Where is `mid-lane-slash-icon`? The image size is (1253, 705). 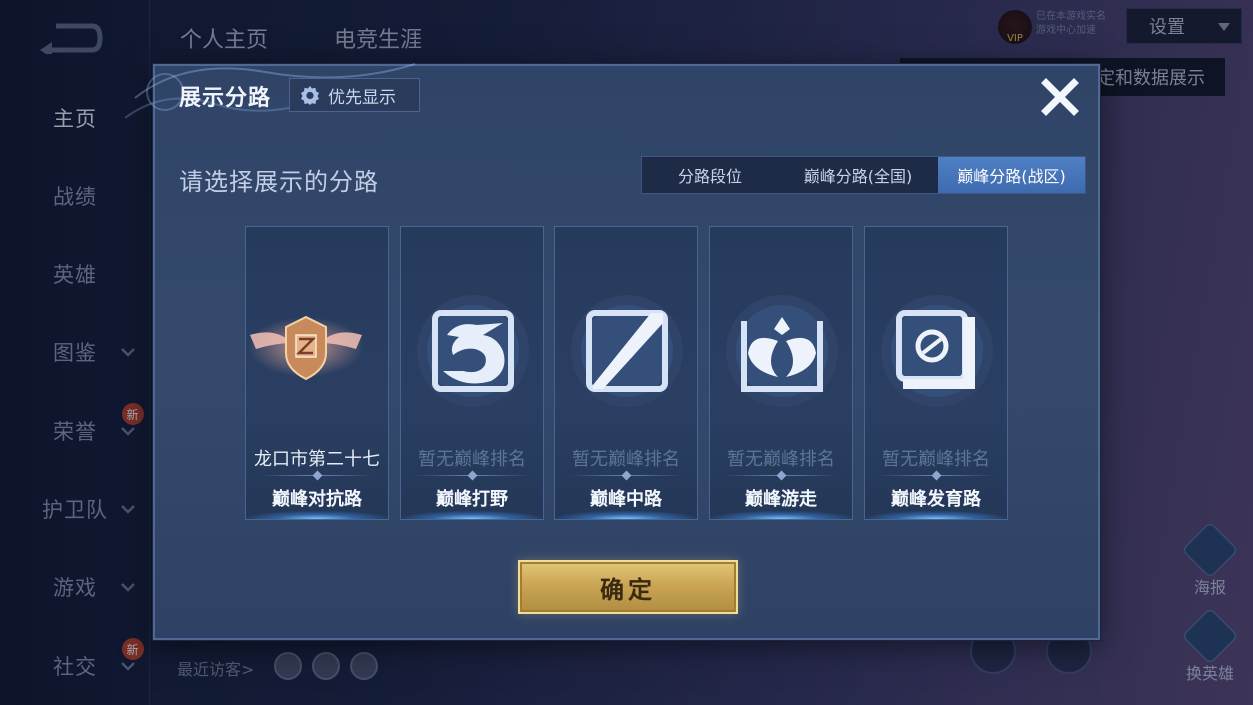 mid-lane-slash-icon is located at coordinates (627, 351).